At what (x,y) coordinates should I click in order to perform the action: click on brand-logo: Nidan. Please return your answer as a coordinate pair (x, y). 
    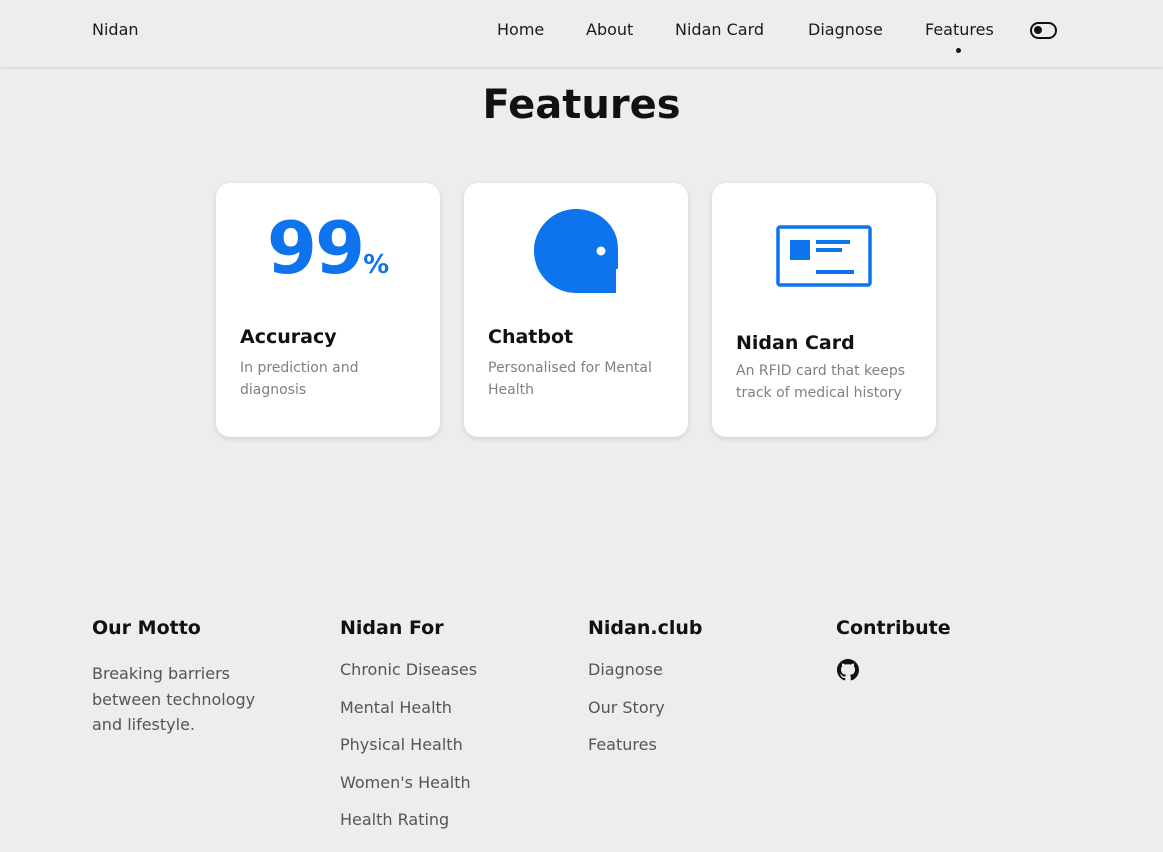
    Looking at the image, I should click on (115, 29).